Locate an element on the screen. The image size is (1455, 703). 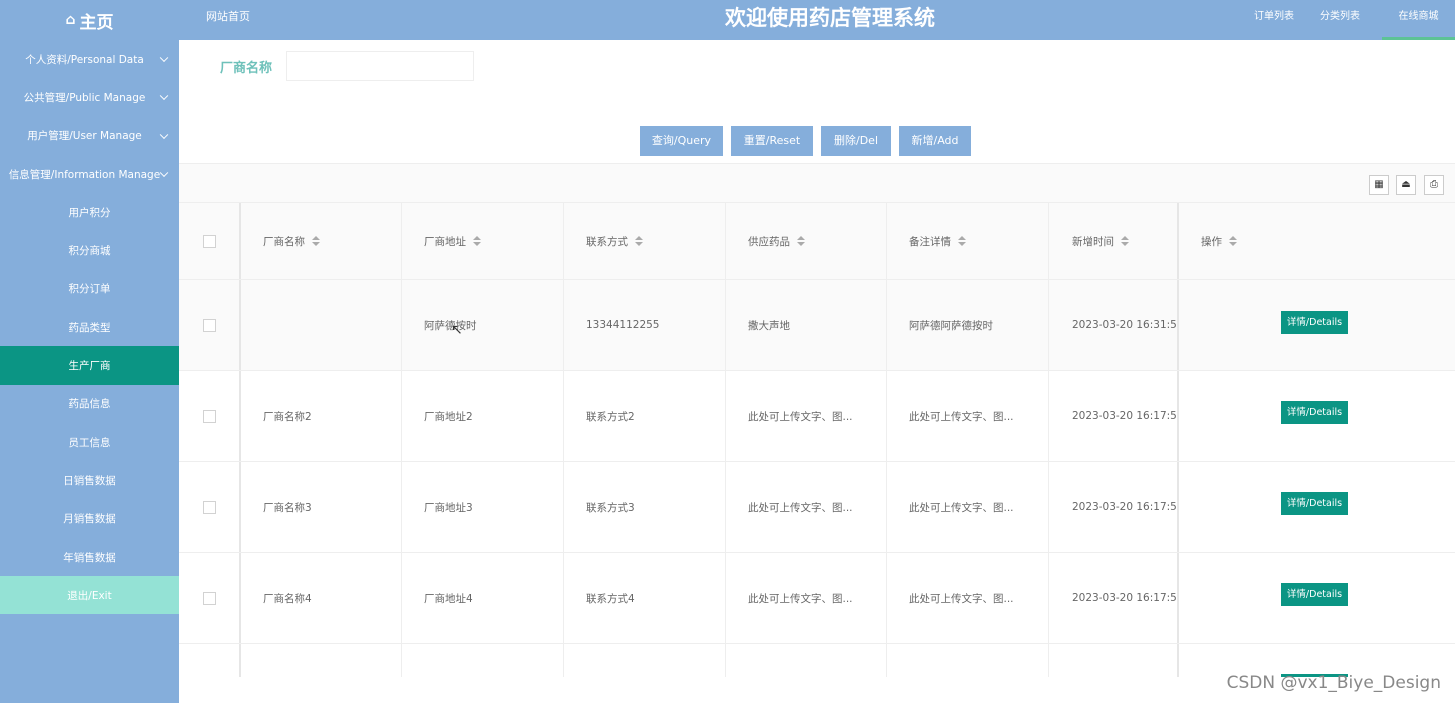
header-label: 供应药品 is located at coordinates (769, 241).